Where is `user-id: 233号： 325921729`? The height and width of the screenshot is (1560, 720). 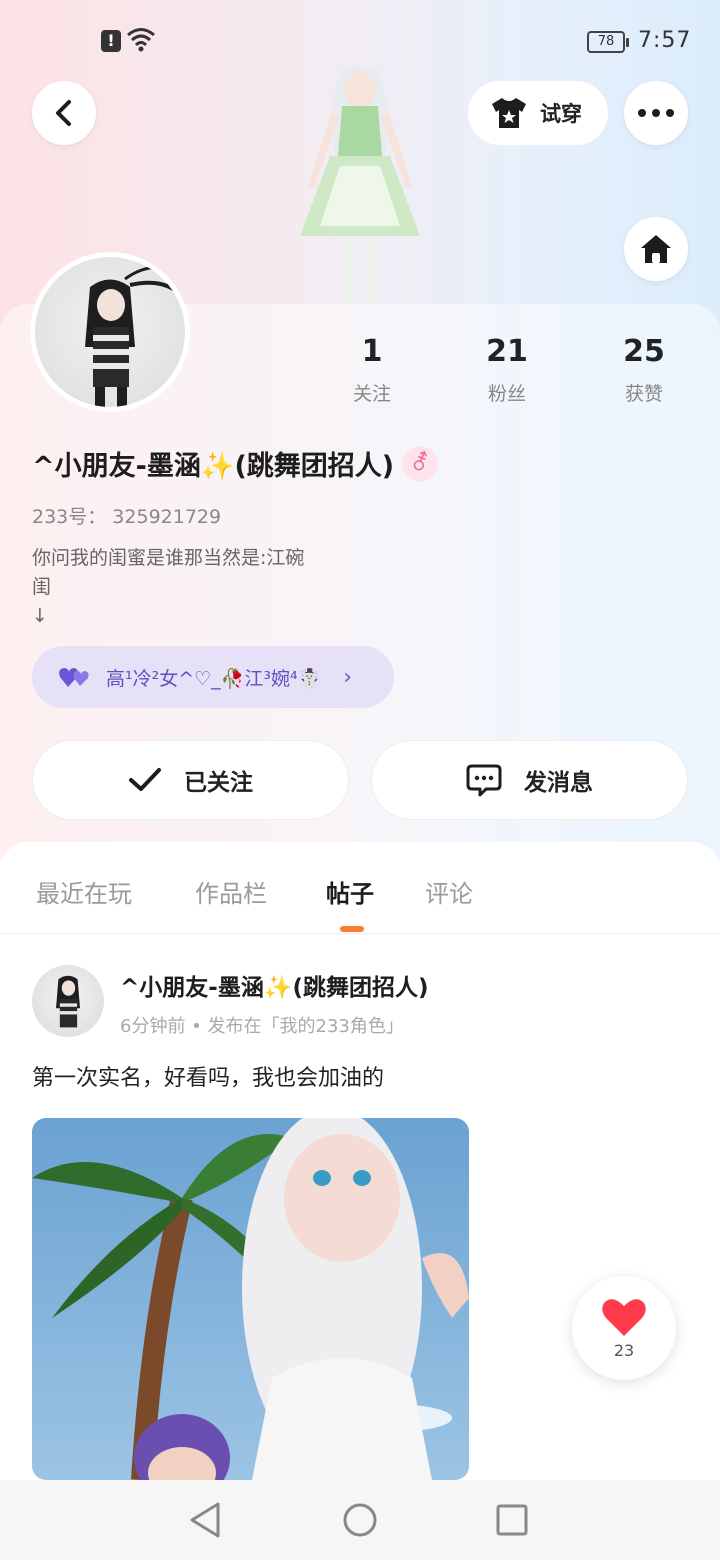 user-id: 233号： 325921729 is located at coordinates (127, 517).